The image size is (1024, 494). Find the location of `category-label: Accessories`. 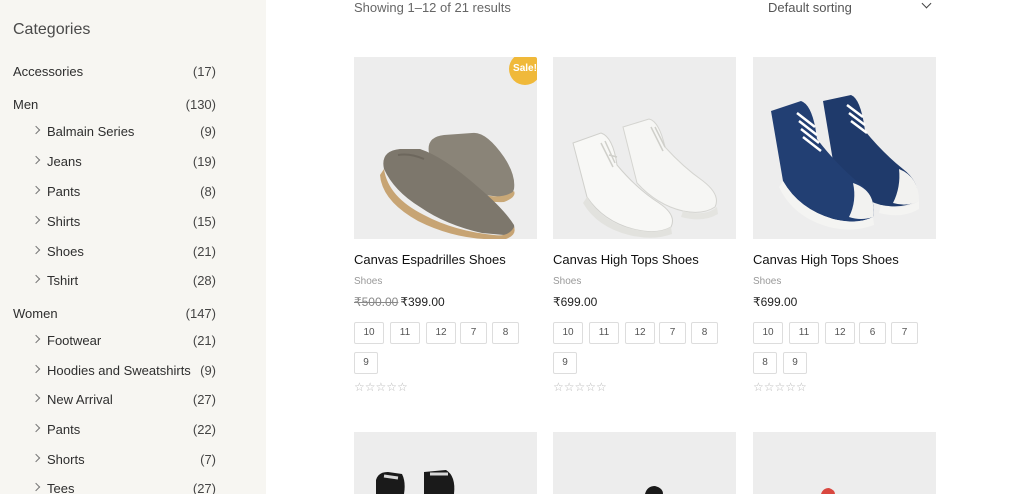

category-label: Accessories is located at coordinates (48, 71).